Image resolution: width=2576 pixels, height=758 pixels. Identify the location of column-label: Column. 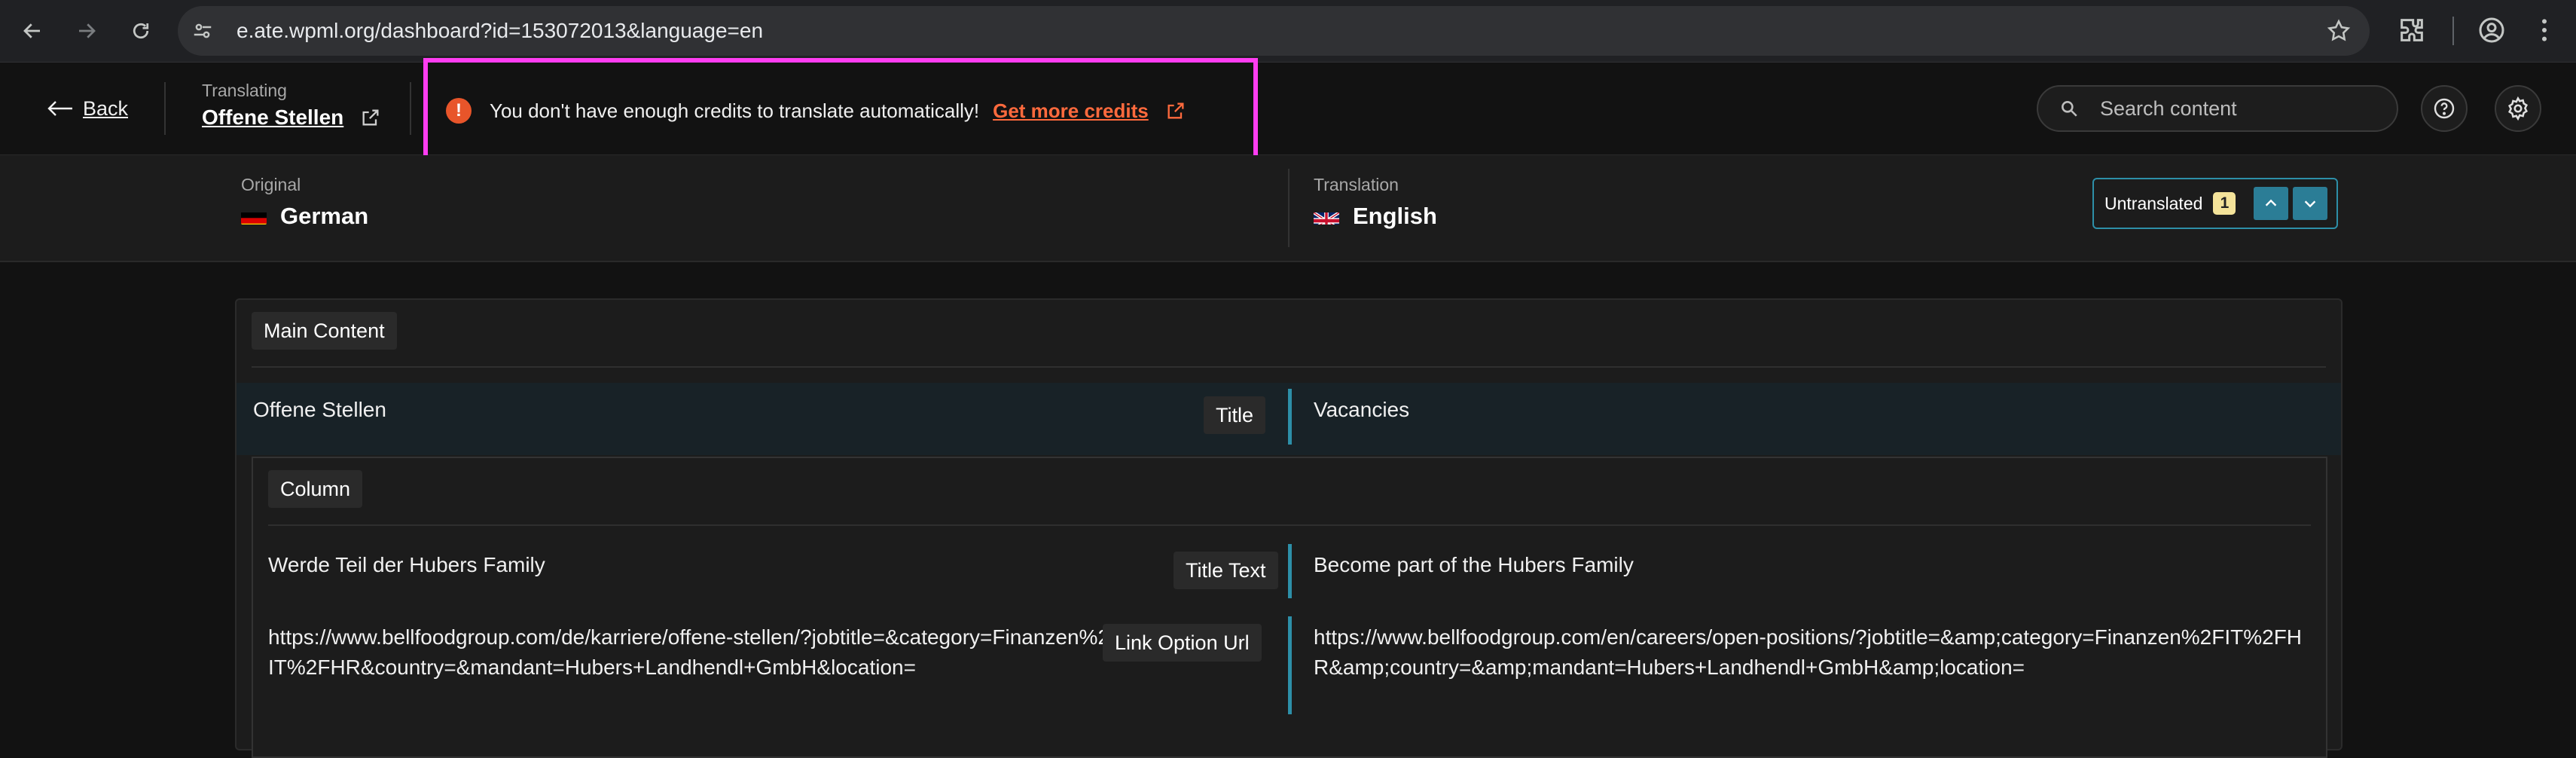
(316, 489).